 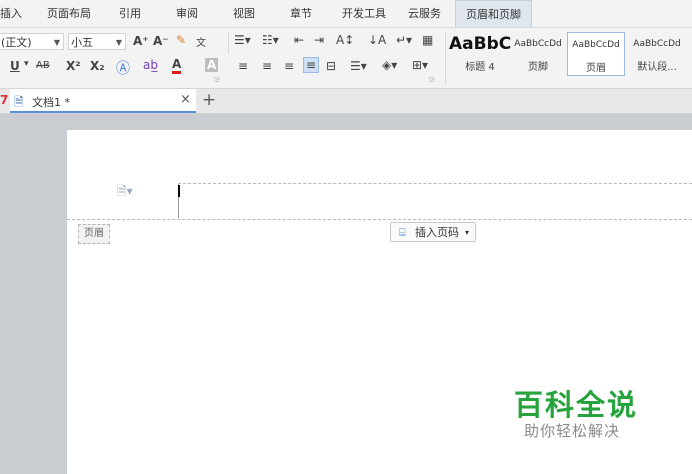 I want to click on style-header-selected: AaBbCcDd 页眉, so click(x=596, y=54).